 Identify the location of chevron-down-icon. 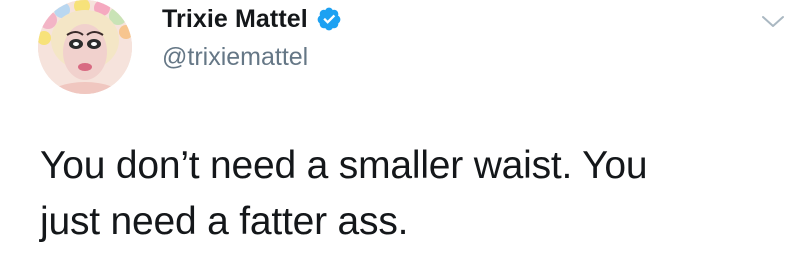
(773, 22).